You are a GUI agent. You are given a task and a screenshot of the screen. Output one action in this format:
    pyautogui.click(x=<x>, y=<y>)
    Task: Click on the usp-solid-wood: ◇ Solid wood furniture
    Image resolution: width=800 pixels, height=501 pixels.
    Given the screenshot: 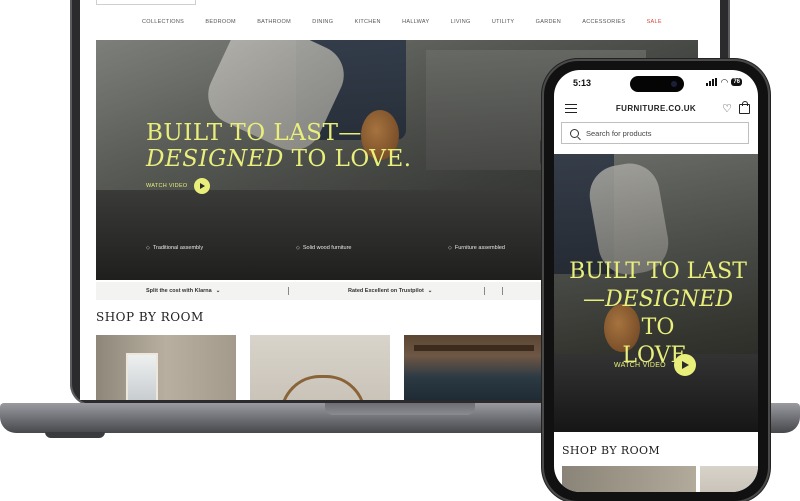 What is the action you would take?
    pyautogui.click(x=323, y=248)
    